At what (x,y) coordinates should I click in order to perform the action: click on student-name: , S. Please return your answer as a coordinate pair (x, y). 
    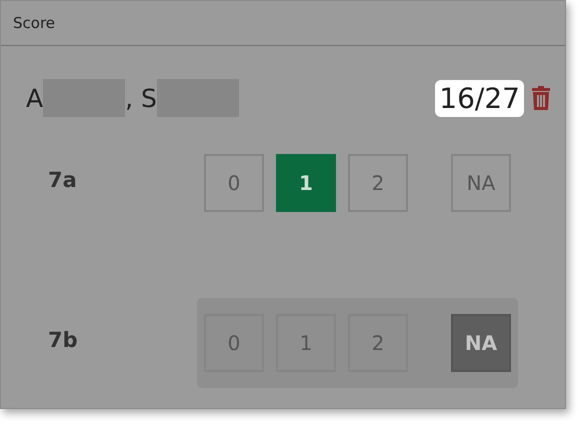
    Looking at the image, I should click on (141, 98).